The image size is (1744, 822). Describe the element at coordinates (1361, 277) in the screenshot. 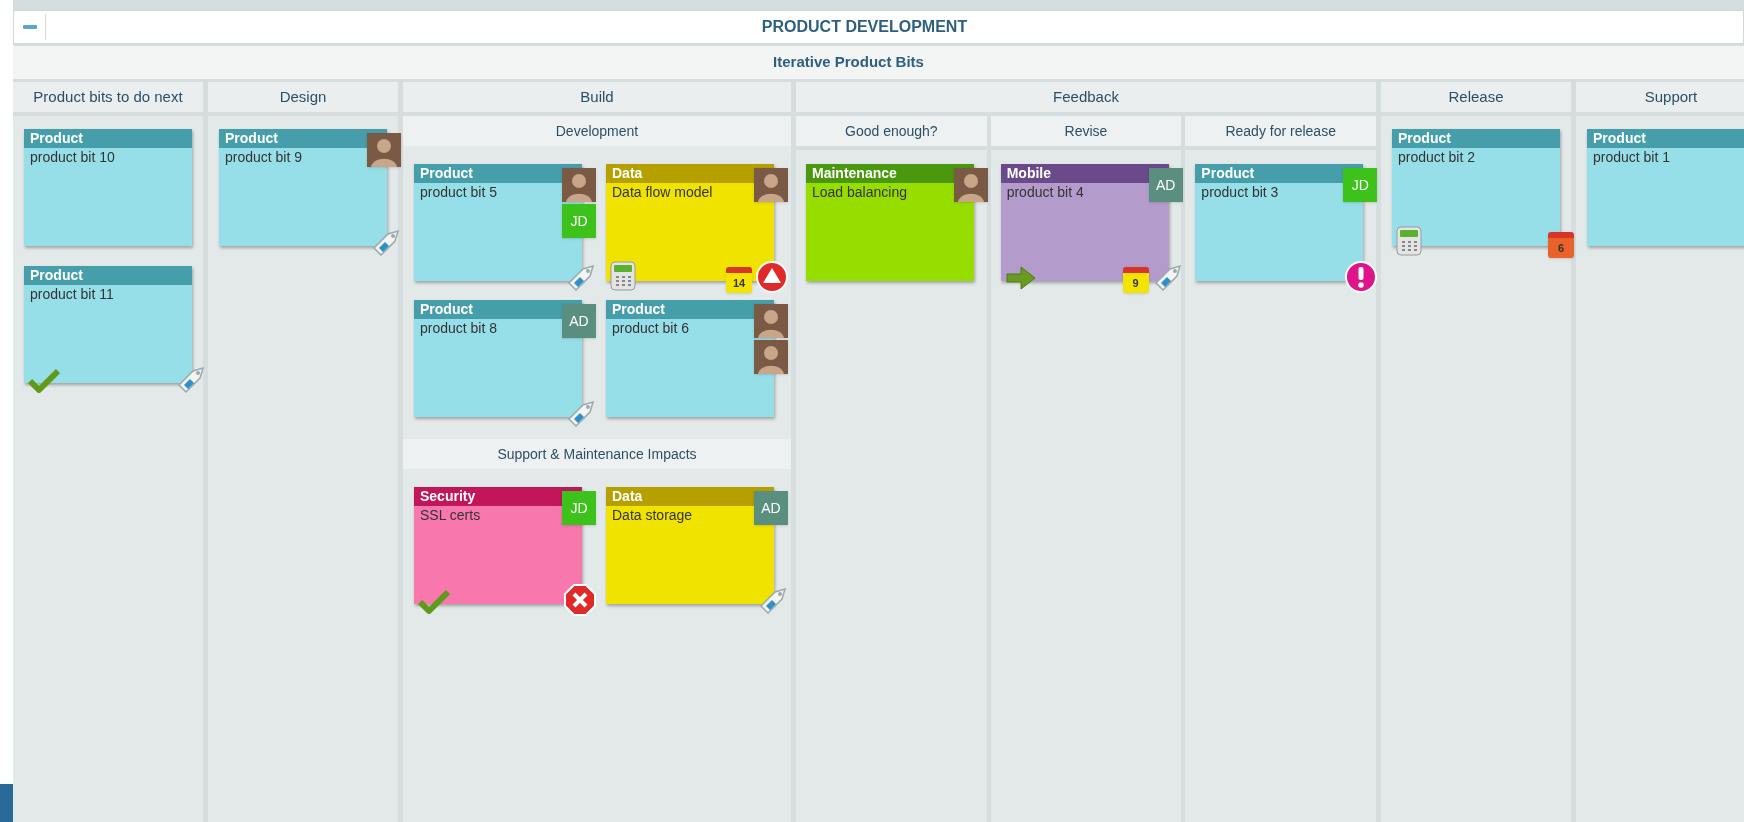

I see `exclamation-icon` at that location.